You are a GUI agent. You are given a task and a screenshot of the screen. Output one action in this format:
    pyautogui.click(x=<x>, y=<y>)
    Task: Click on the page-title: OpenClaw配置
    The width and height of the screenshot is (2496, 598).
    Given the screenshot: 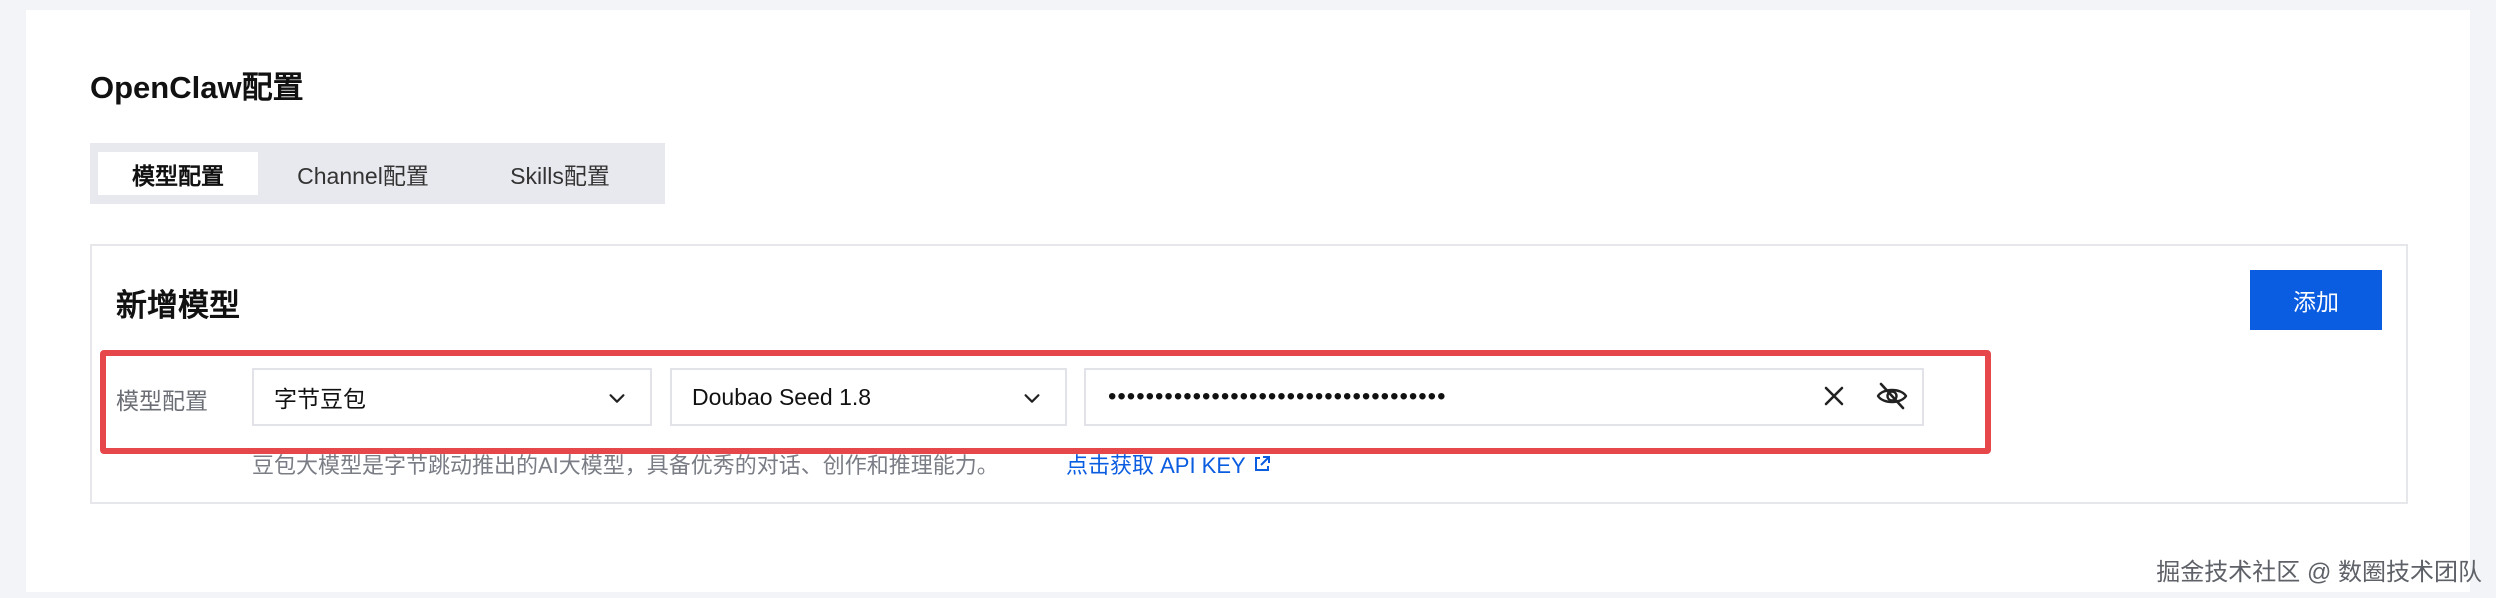 What is the action you would take?
    pyautogui.click(x=197, y=87)
    